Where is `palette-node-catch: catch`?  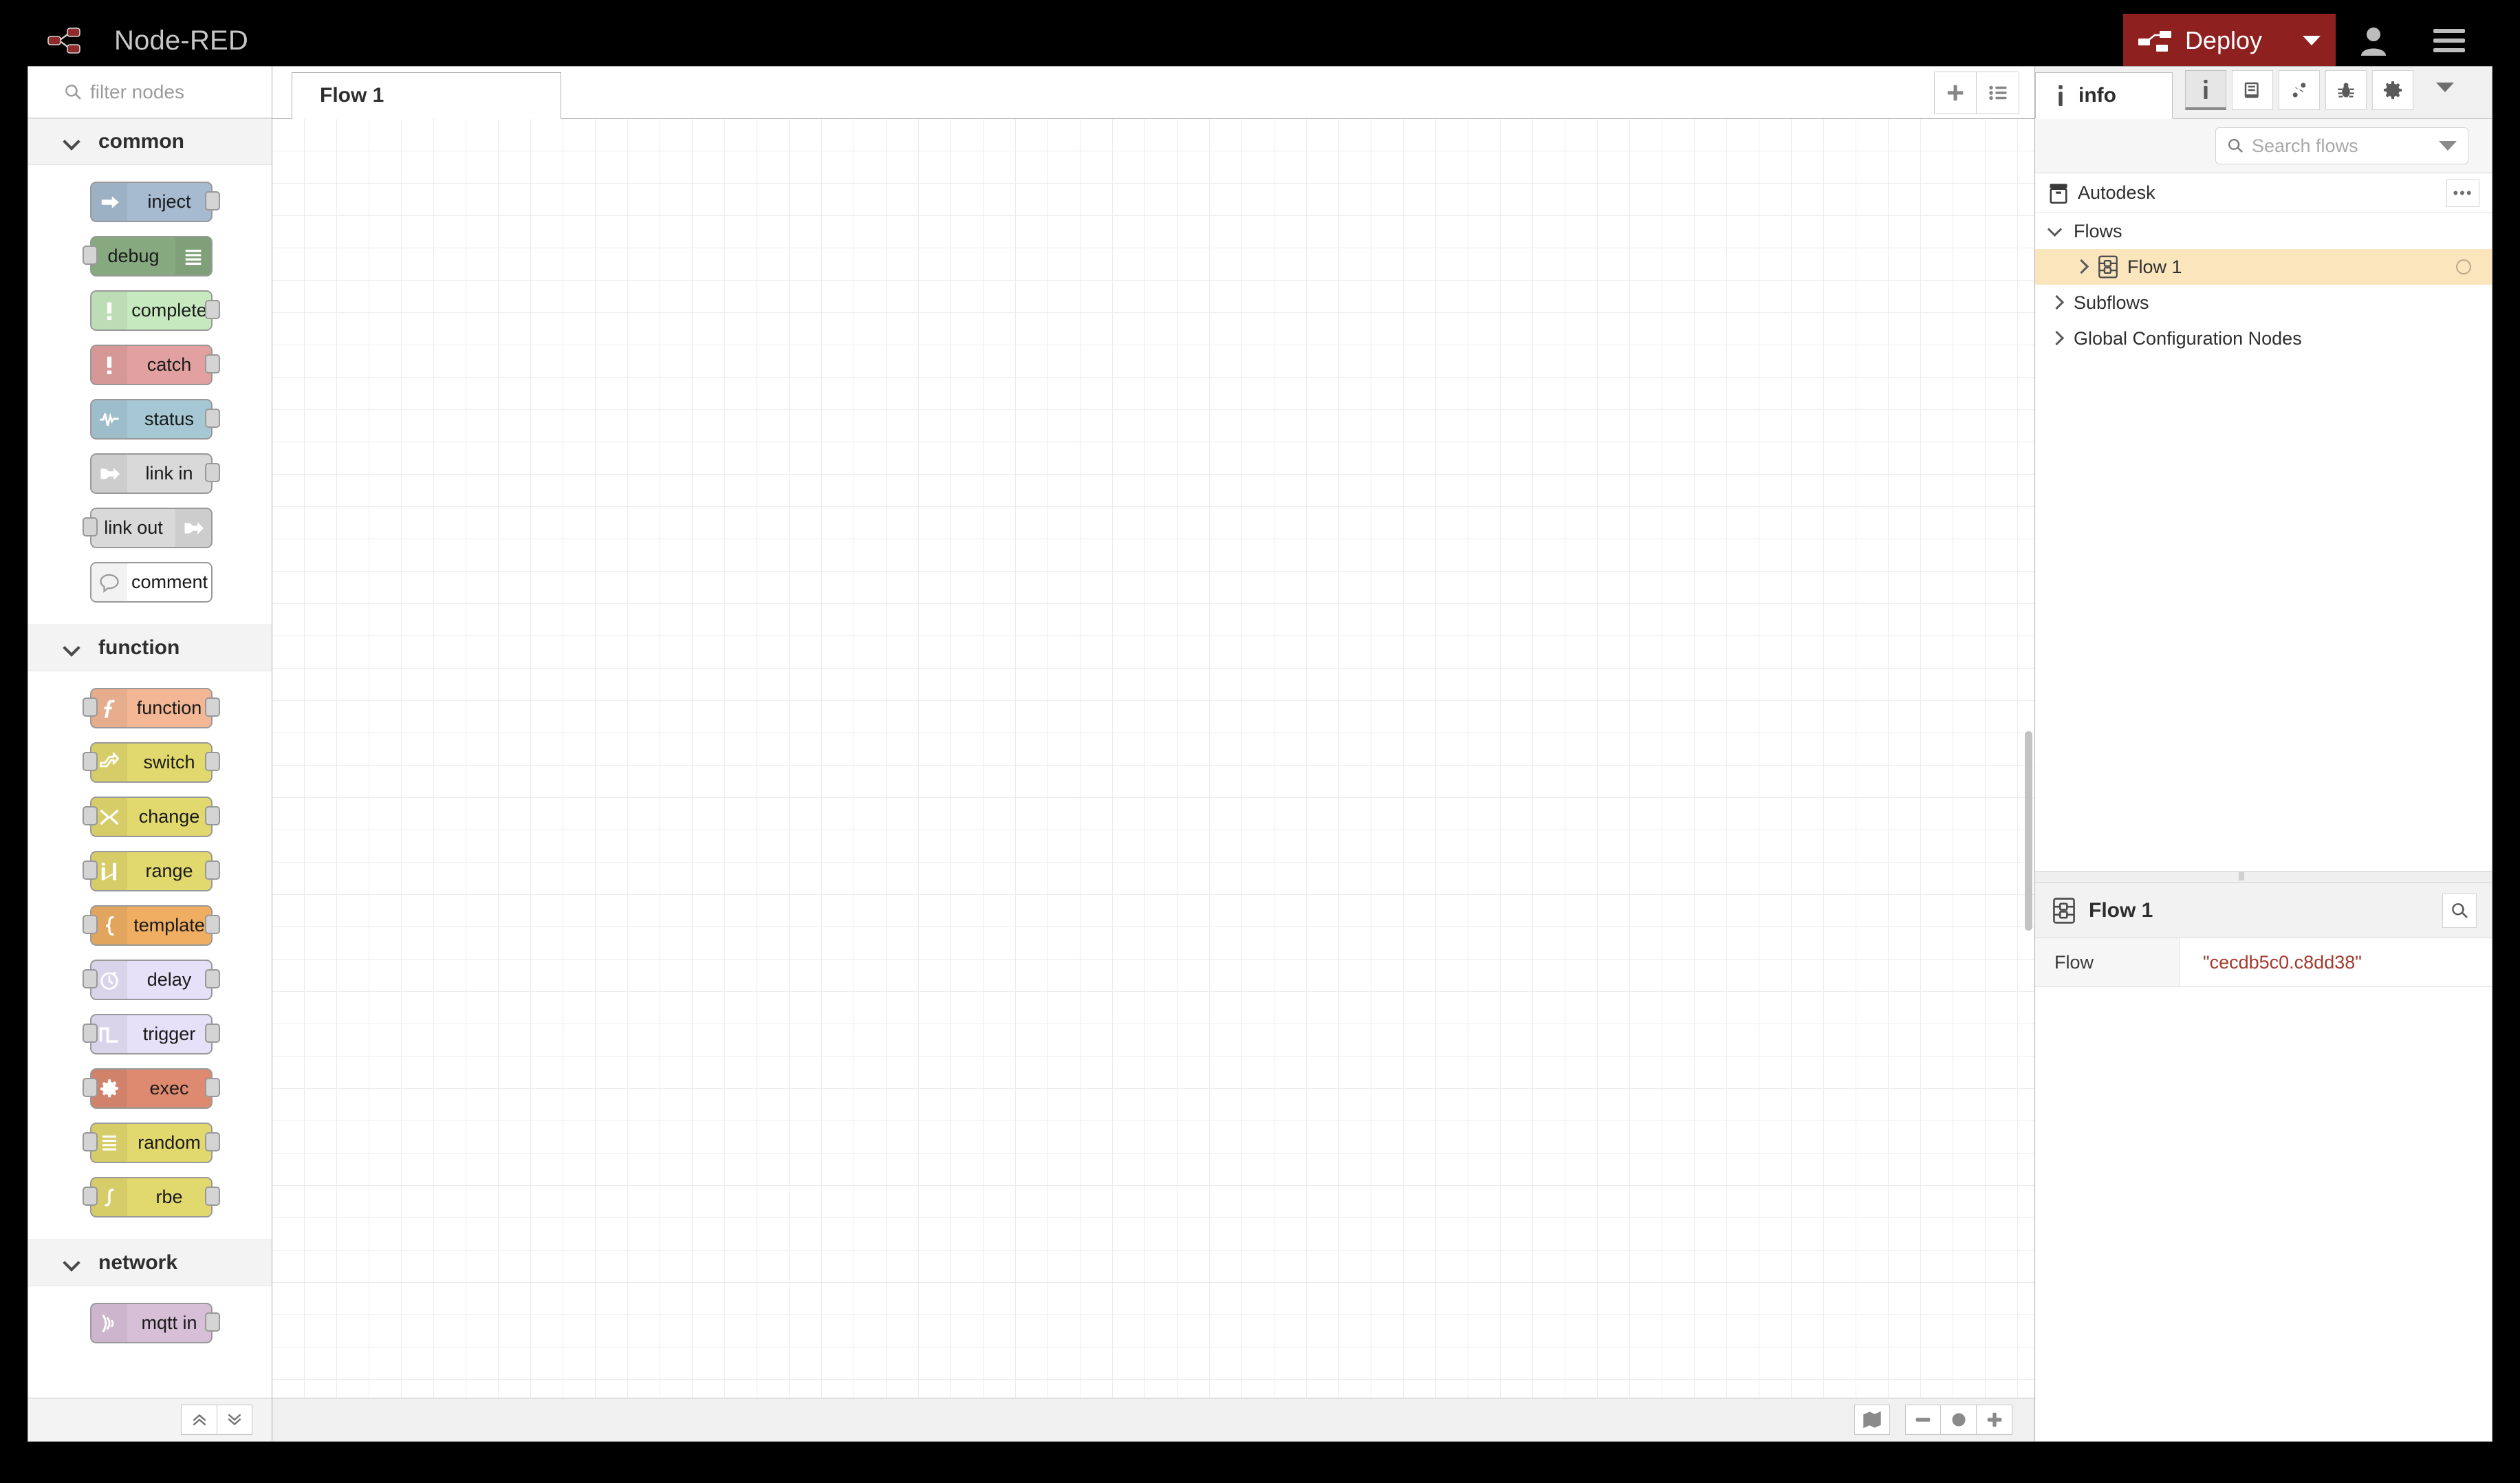 palette-node-catch: catch is located at coordinates (155, 365).